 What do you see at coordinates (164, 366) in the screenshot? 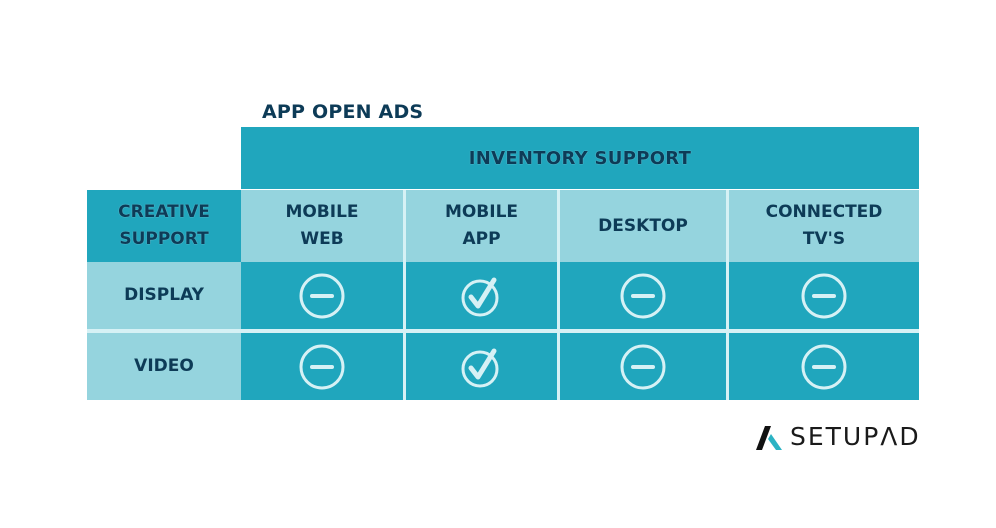
I see `row-label-video: VIDEO` at bounding box center [164, 366].